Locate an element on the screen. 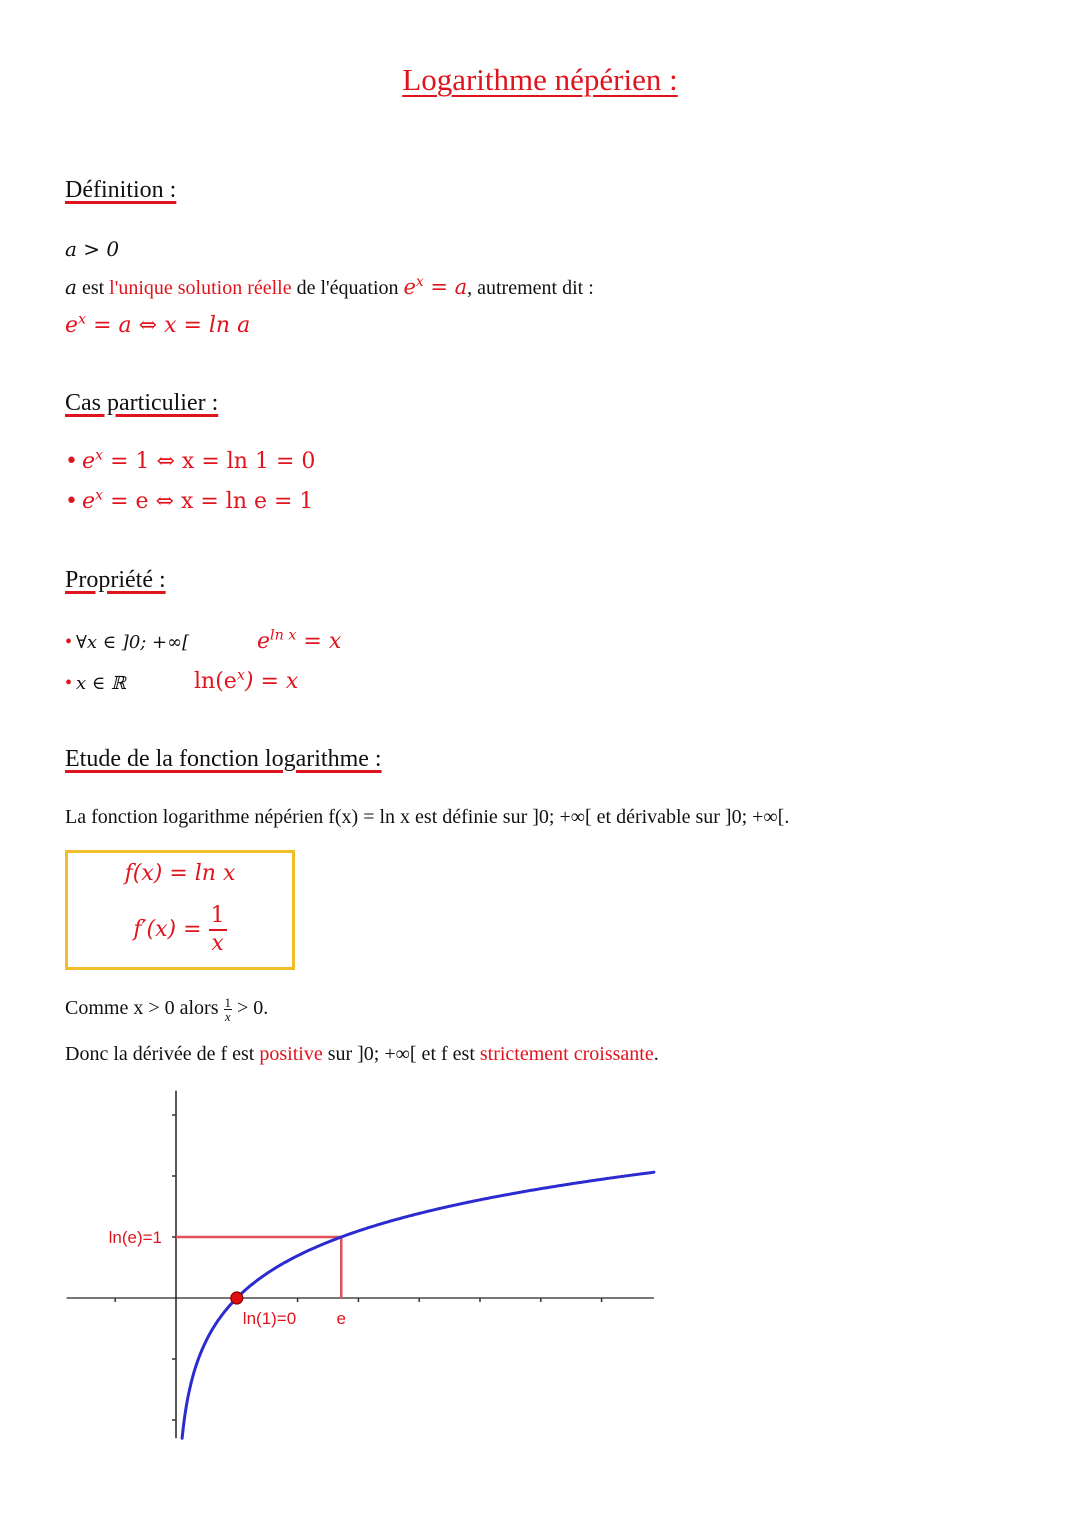  ln-chart: ln(e)=1 e ln(1)=0 is located at coordinates (361, 1265).